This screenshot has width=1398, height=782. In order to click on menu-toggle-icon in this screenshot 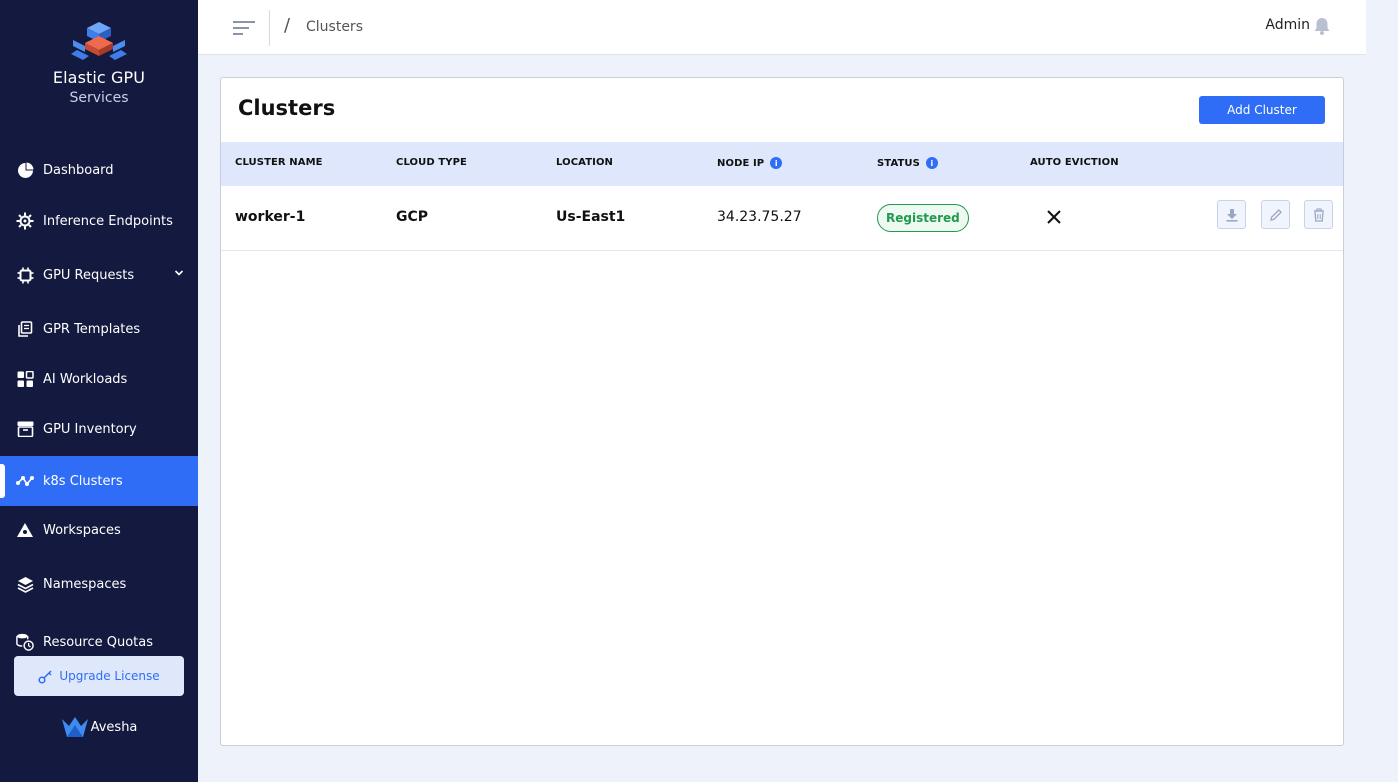, I will do `click(244, 28)`.